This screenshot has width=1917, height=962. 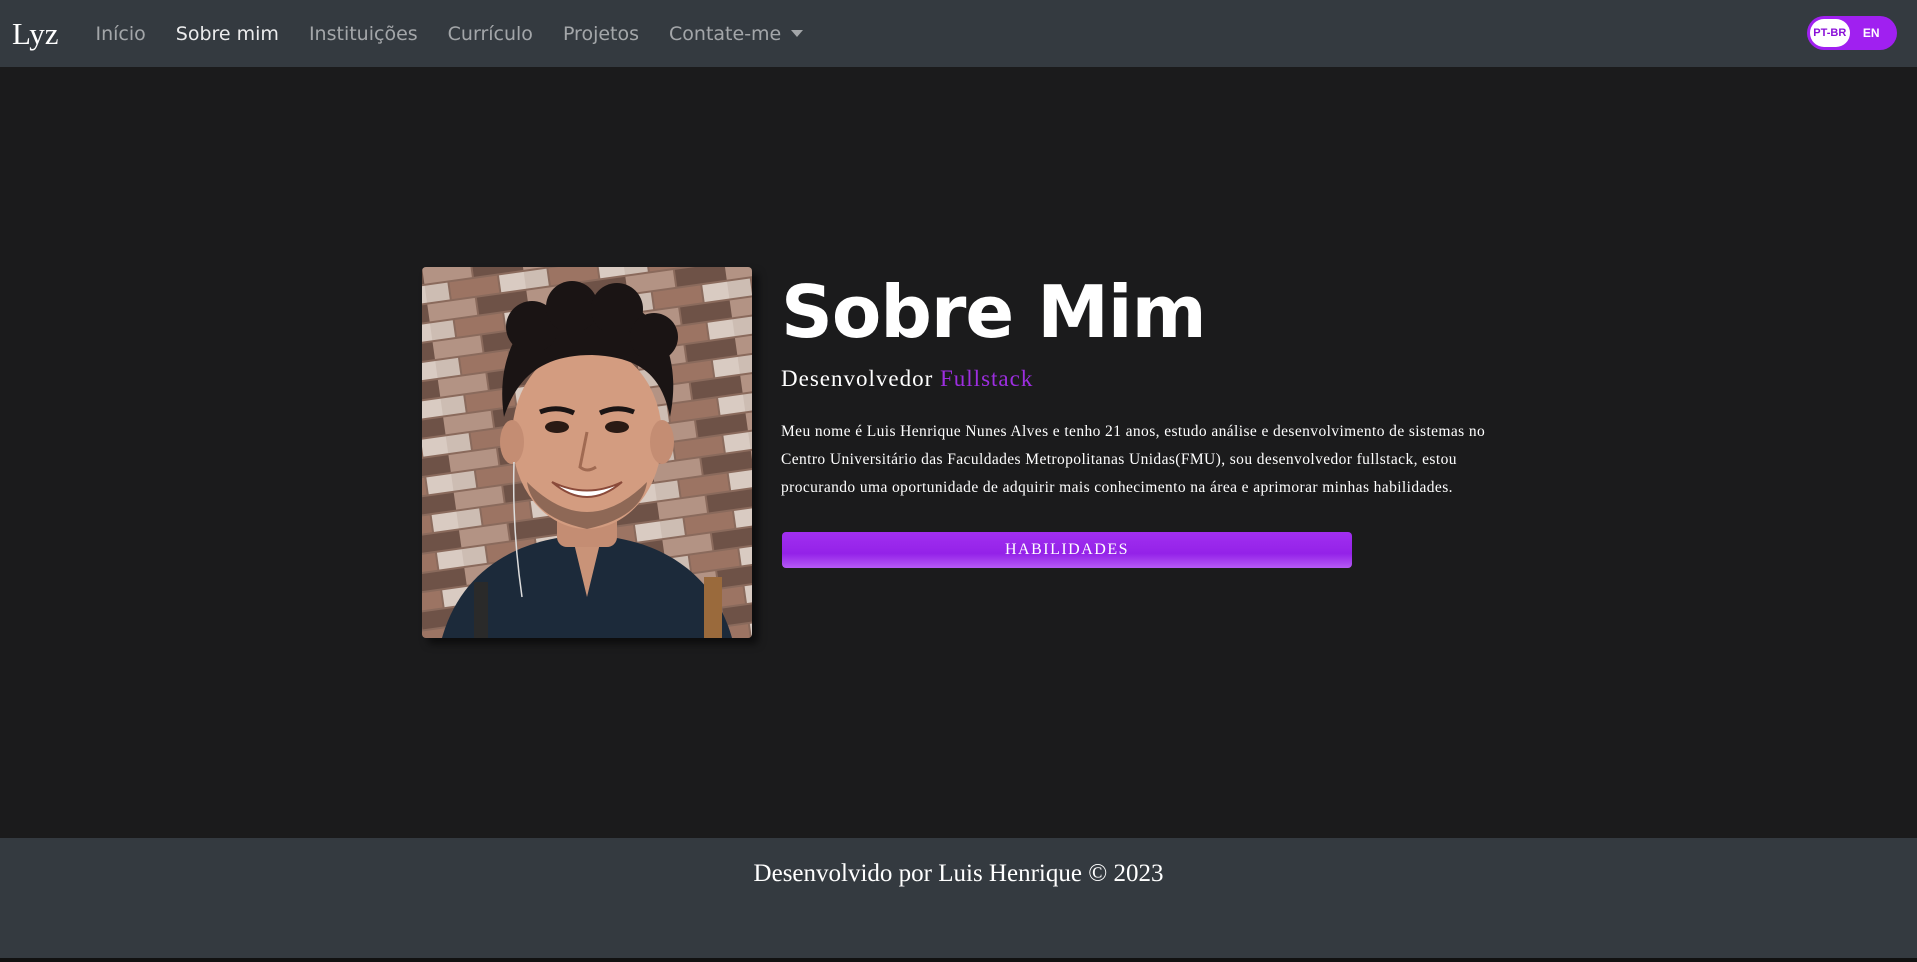 I want to click on subtitle-accent: Fullstack, so click(x=987, y=378).